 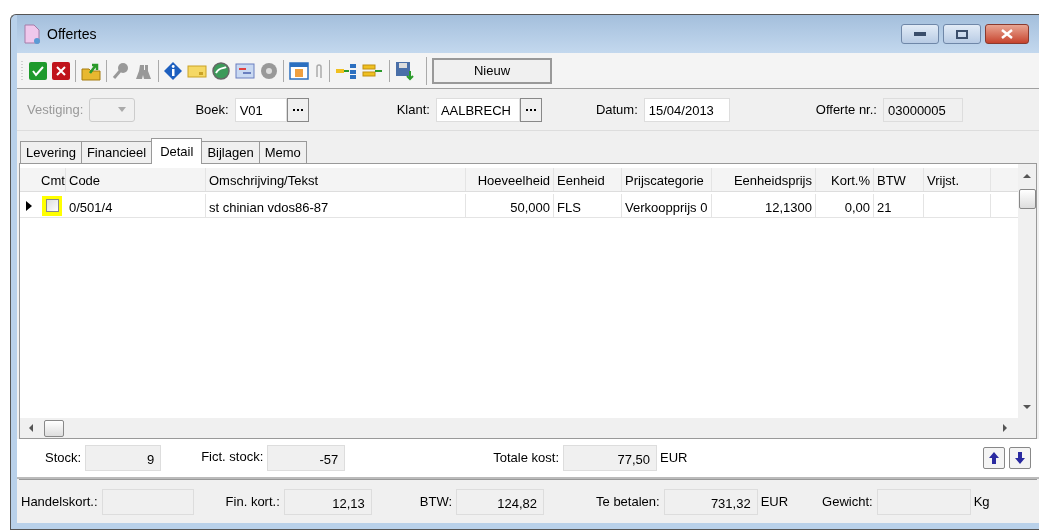 I want to click on field-label: Te betalen:, so click(x=628, y=501).